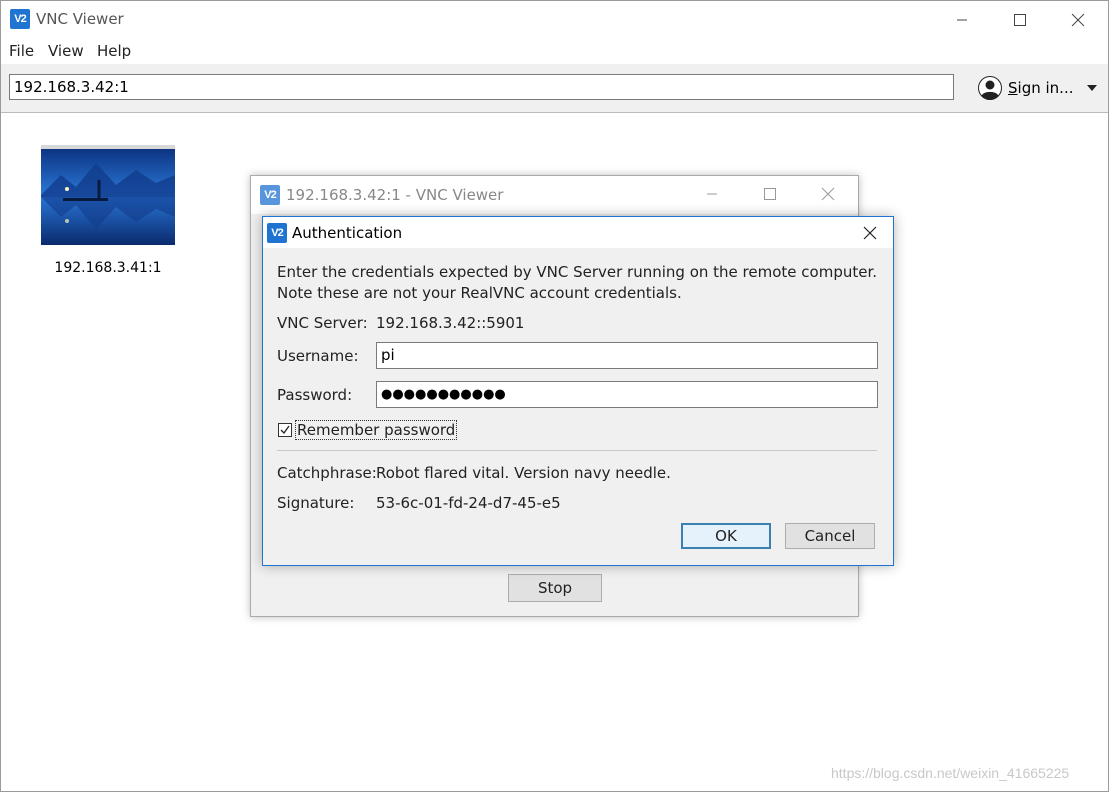 Image resolution: width=1109 pixels, height=792 pixels. I want to click on desktop-preview-image, so click(108, 195).